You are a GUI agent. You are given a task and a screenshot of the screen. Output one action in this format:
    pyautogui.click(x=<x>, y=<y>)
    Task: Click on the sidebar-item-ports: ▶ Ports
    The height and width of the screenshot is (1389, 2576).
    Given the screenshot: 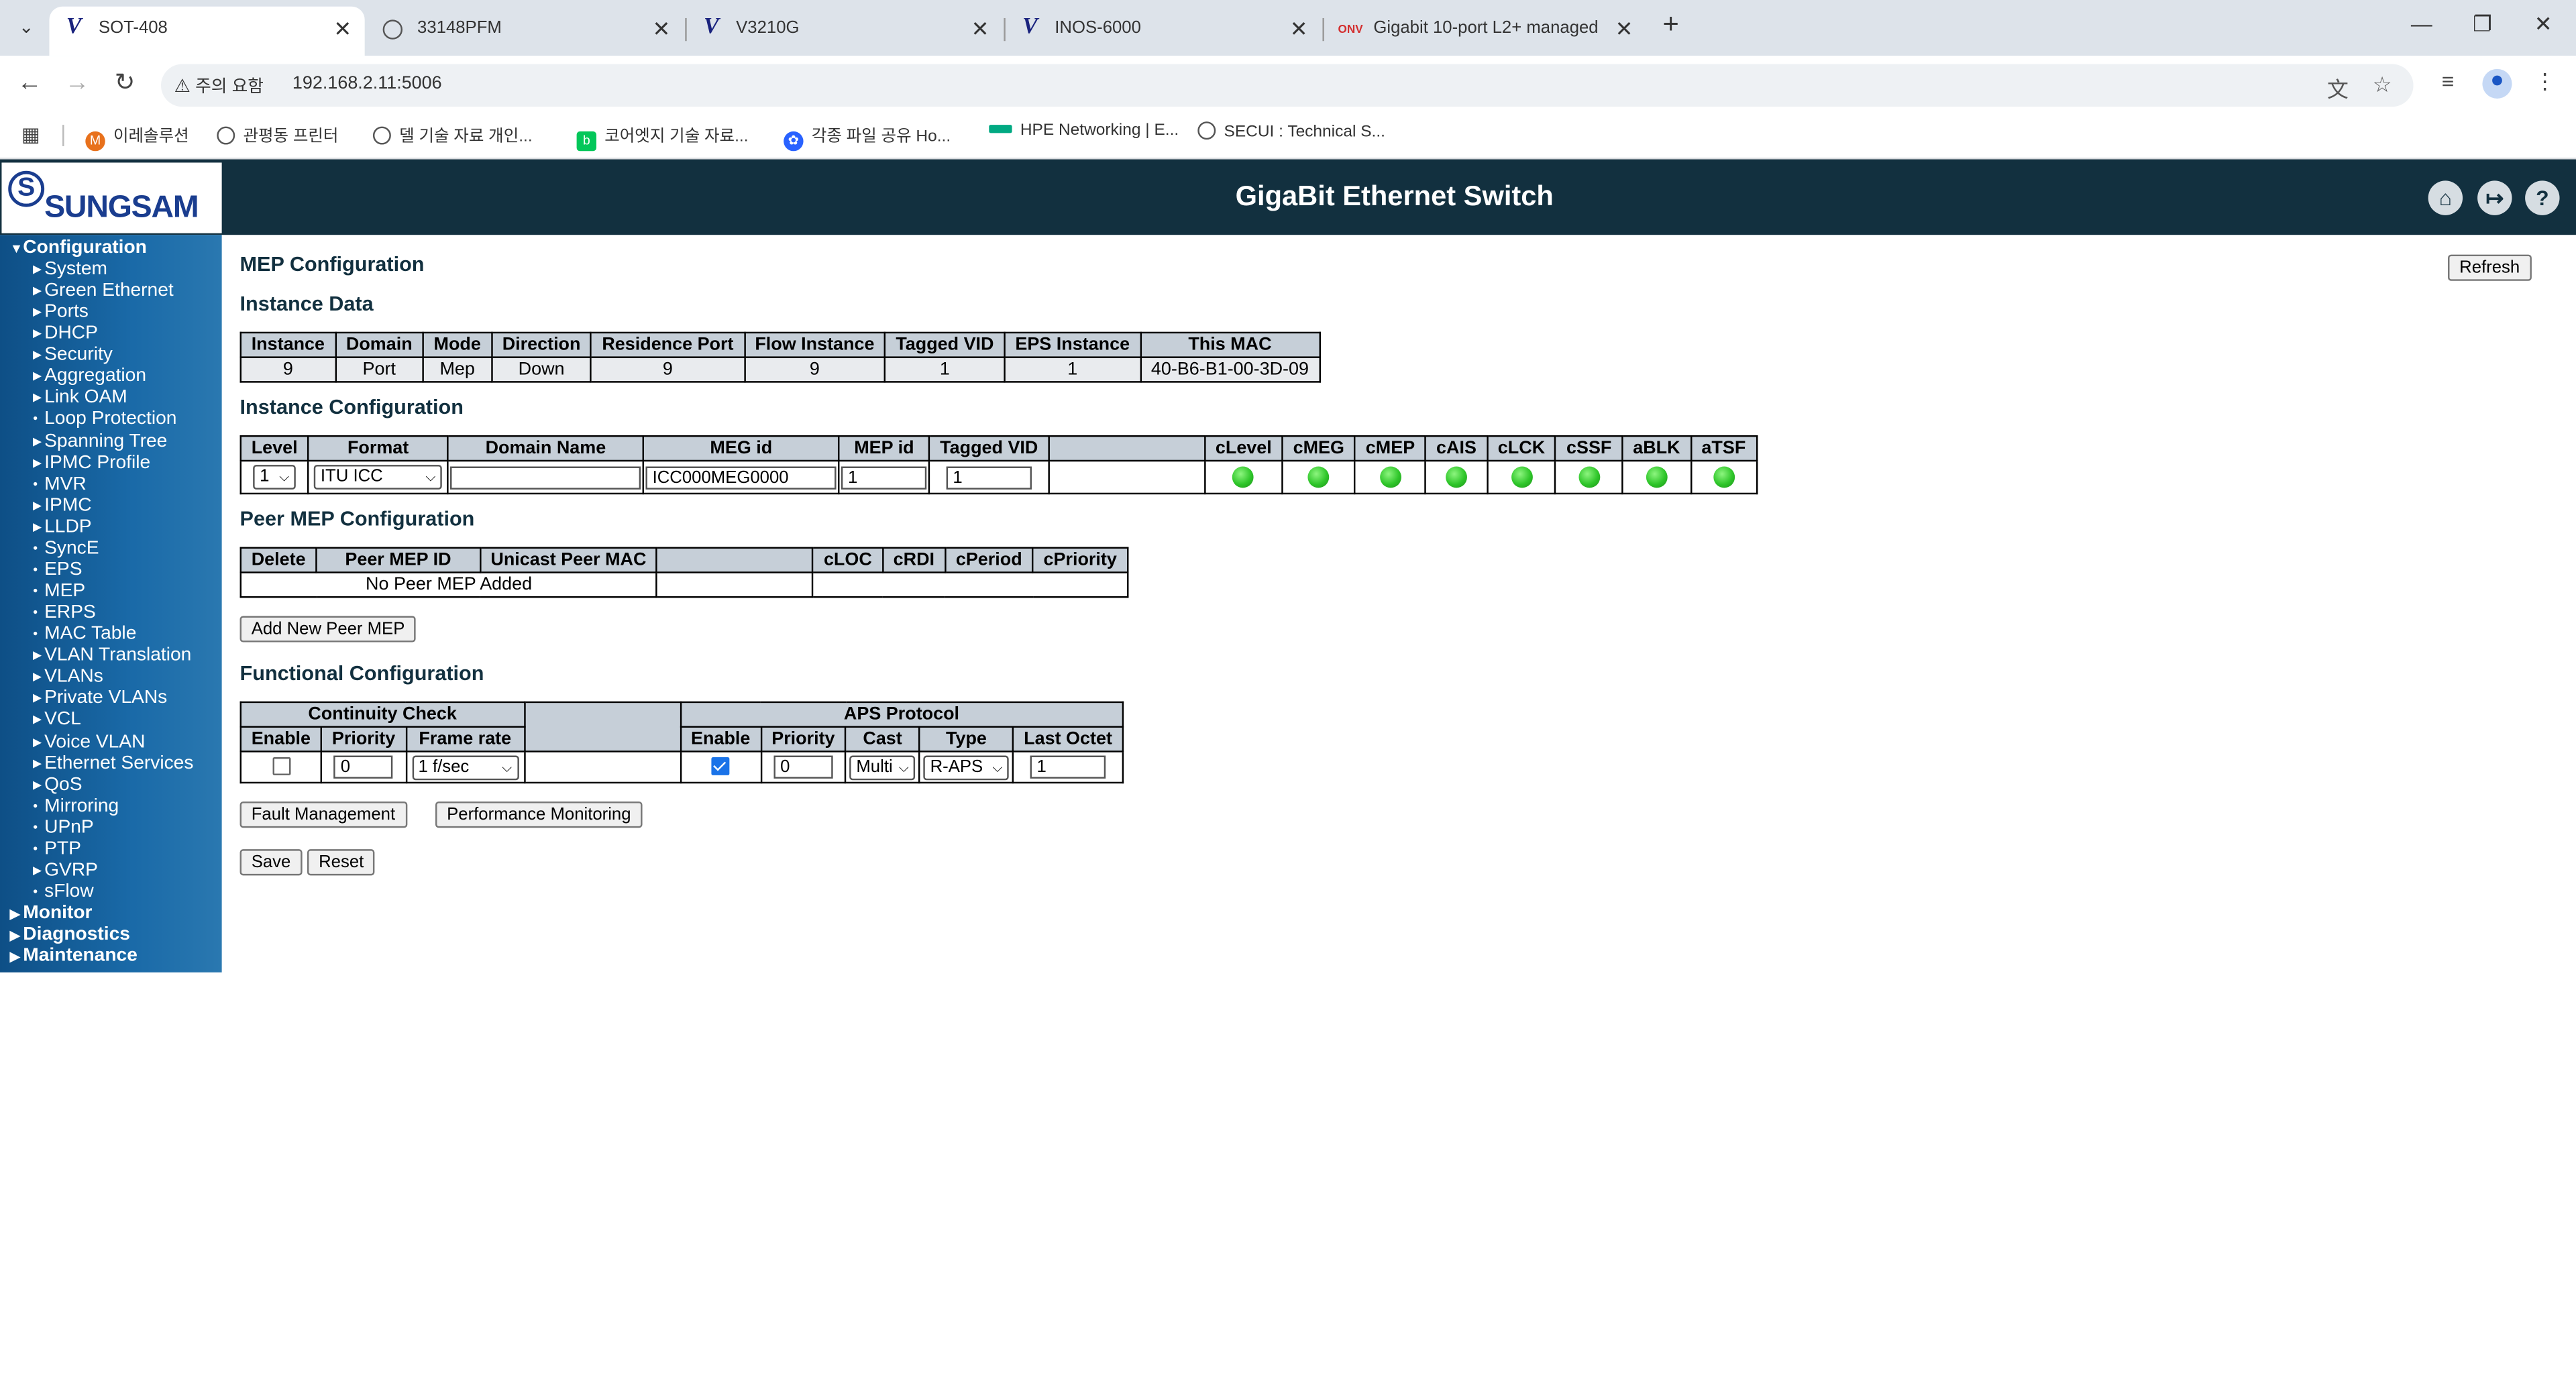 What is the action you would take?
    pyautogui.click(x=61, y=313)
    